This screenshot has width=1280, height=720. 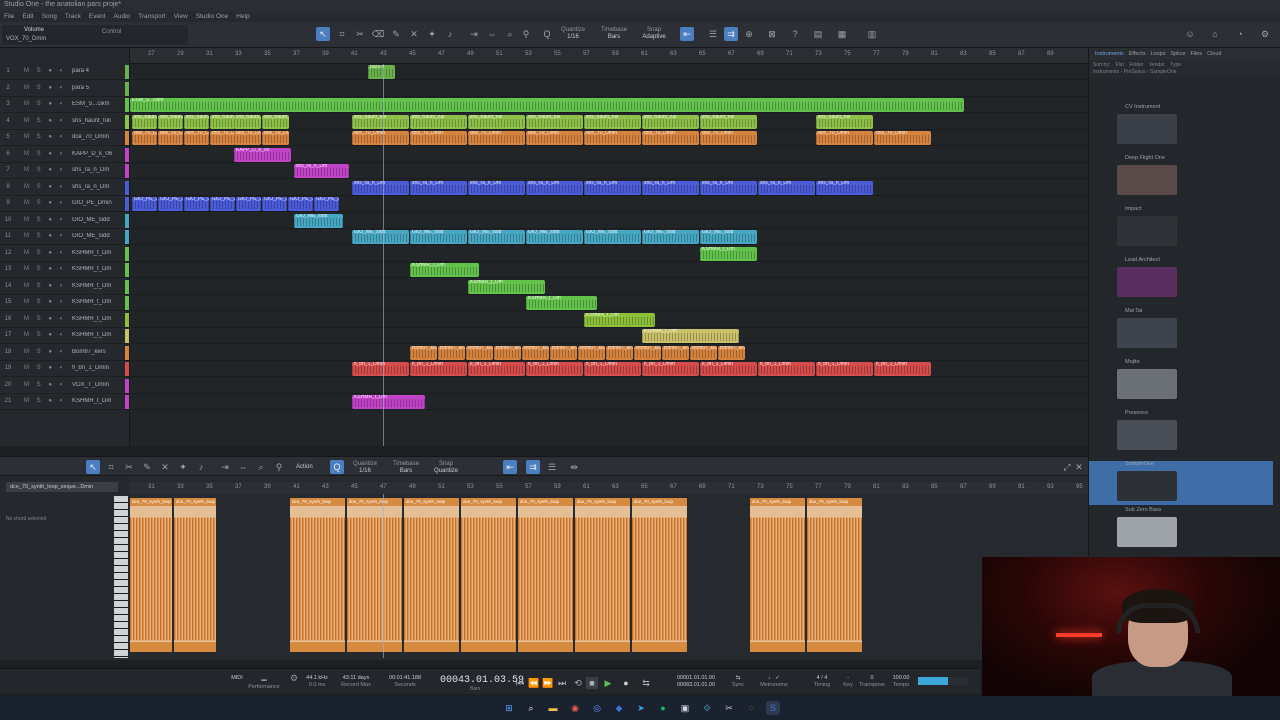 What do you see at coordinates (62, 487) in the screenshot?
I see `editor-track-name: dce_70_synth_loop_seque...Dmin` at bounding box center [62, 487].